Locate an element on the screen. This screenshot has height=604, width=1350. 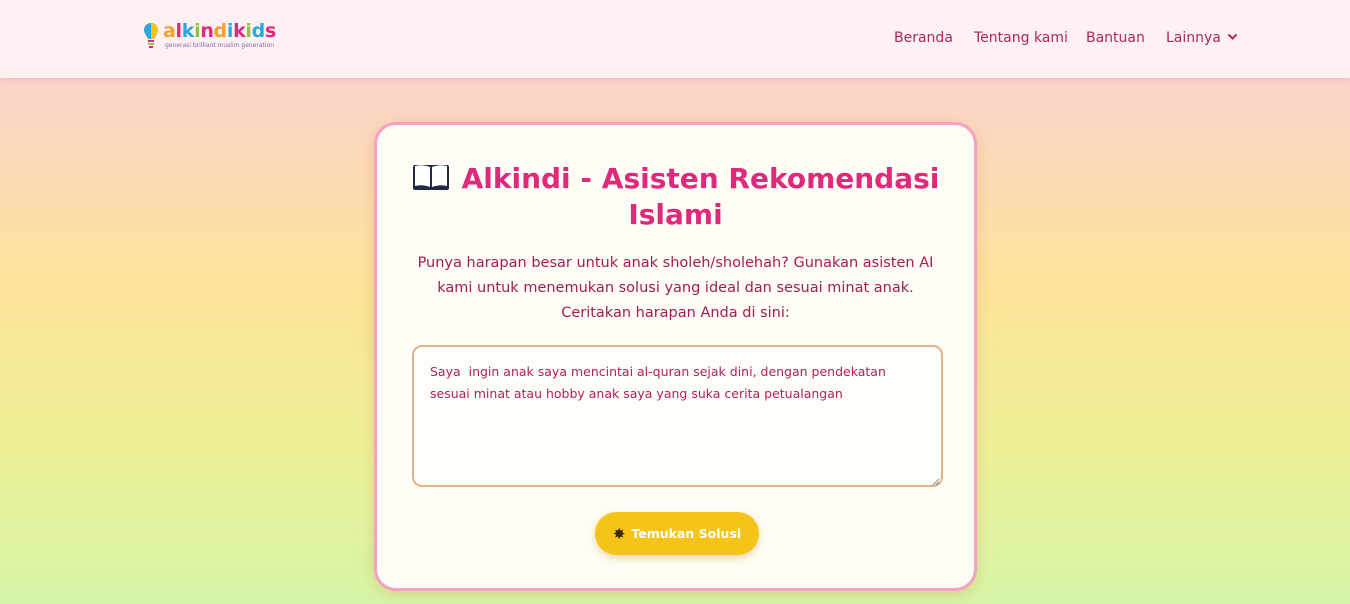
chevron-down-icon is located at coordinates (1232, 36).